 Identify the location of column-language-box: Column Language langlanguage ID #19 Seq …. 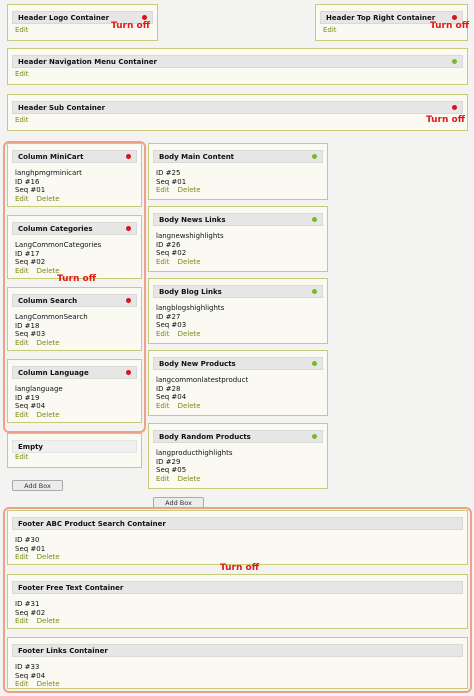
(74, 391).